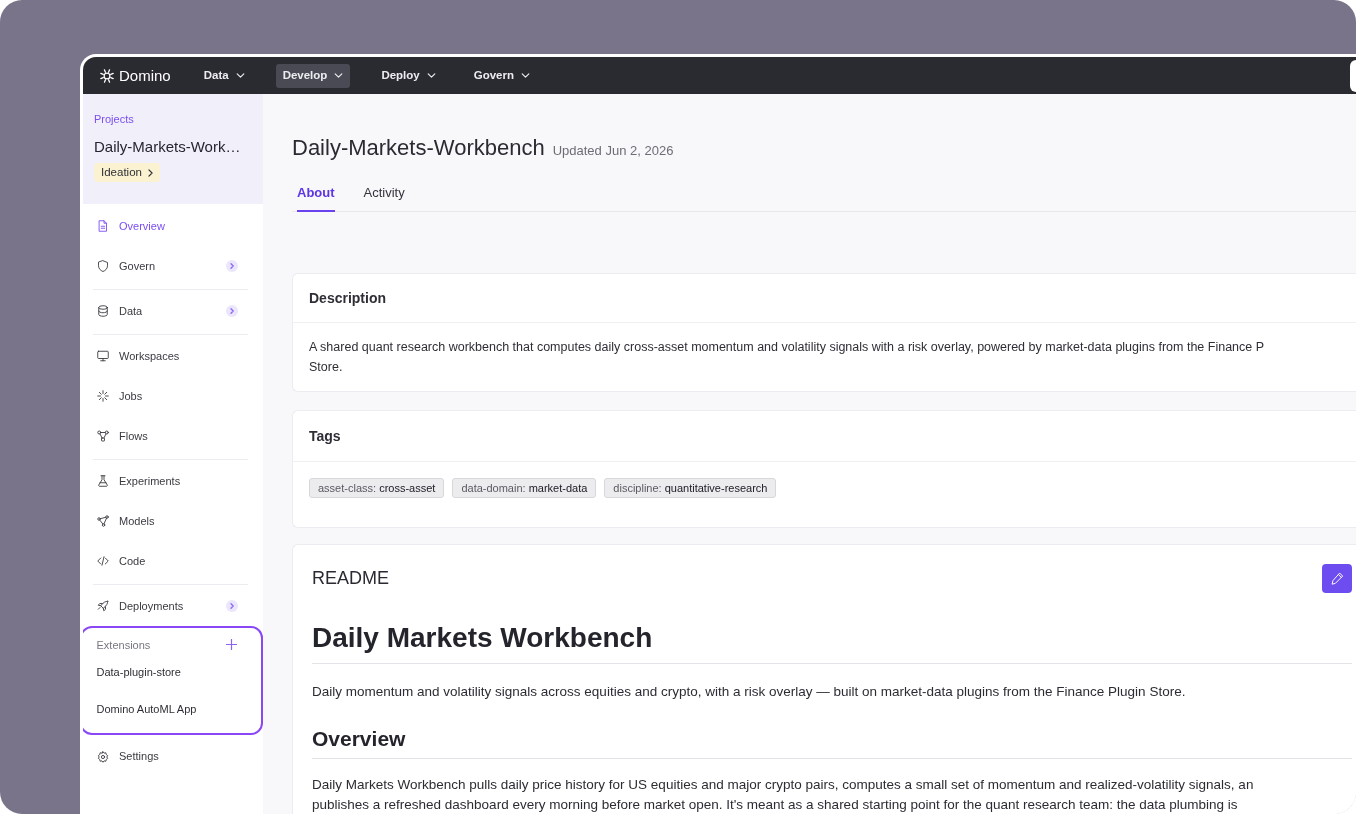  Describe the element at coordinates (224, 75) in the screenshot. I see `nav-menu: Data` at that location.